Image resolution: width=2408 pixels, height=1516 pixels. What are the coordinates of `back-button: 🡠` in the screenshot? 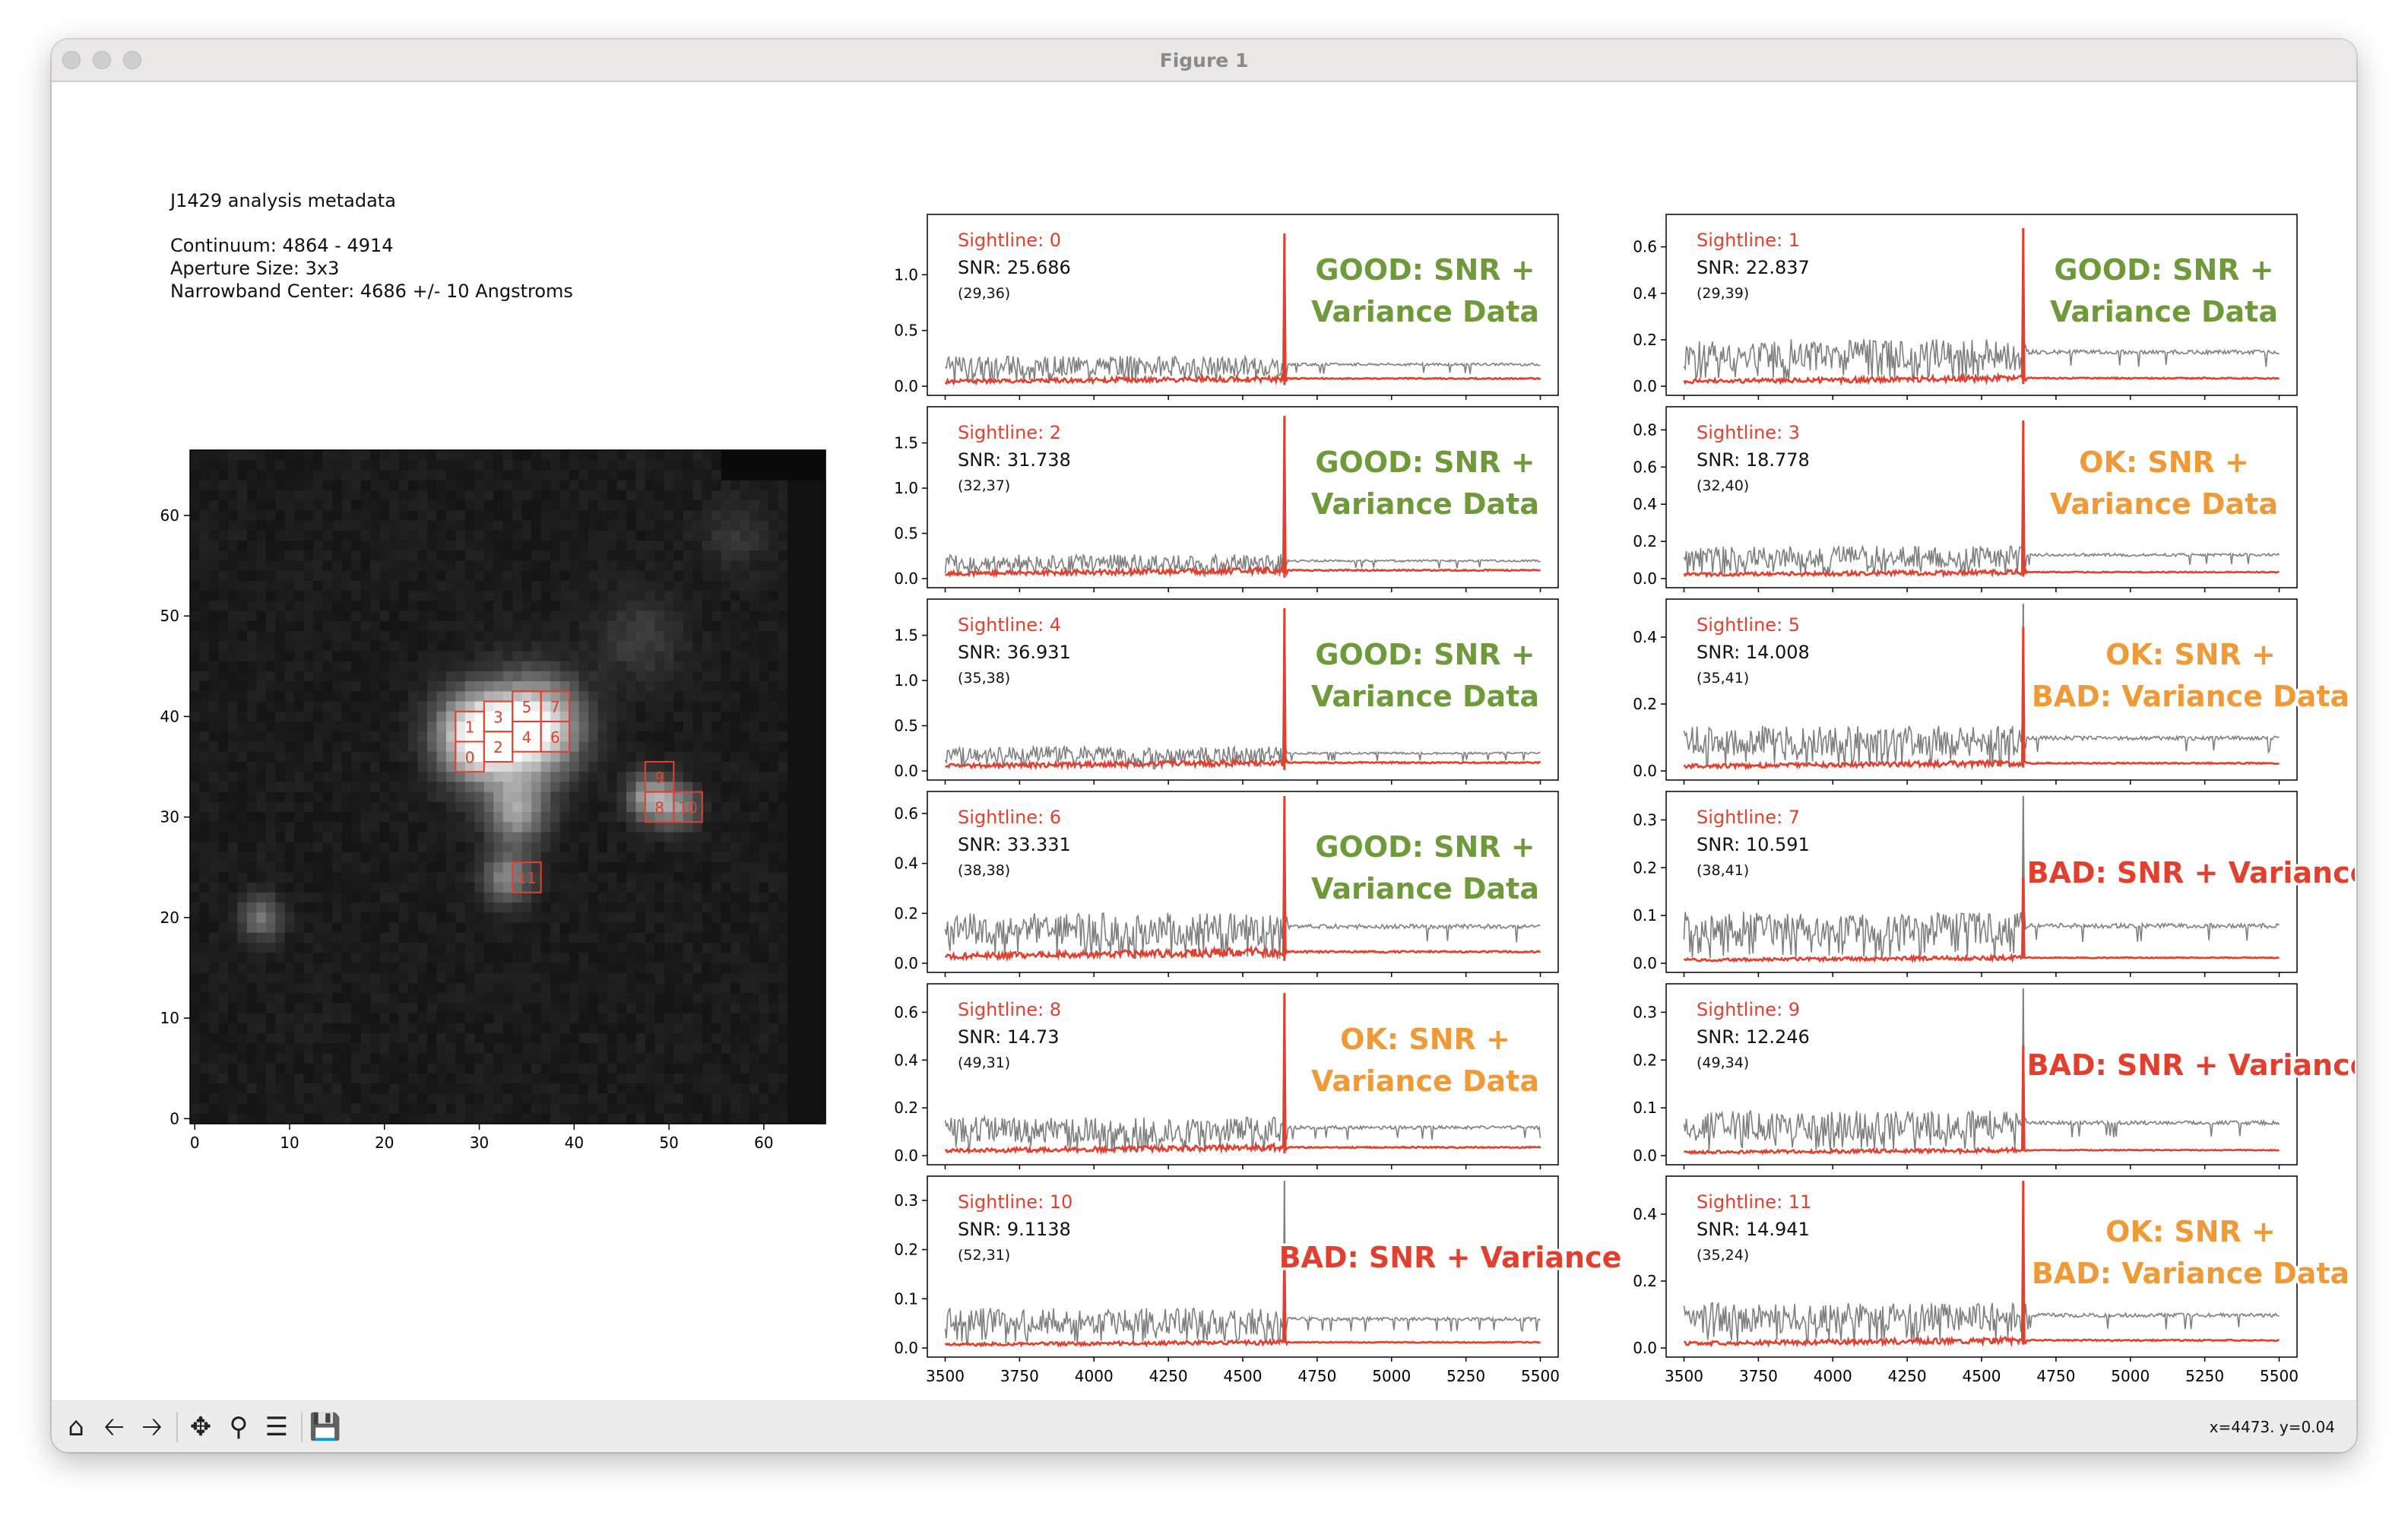 It's located at (114, 1427).